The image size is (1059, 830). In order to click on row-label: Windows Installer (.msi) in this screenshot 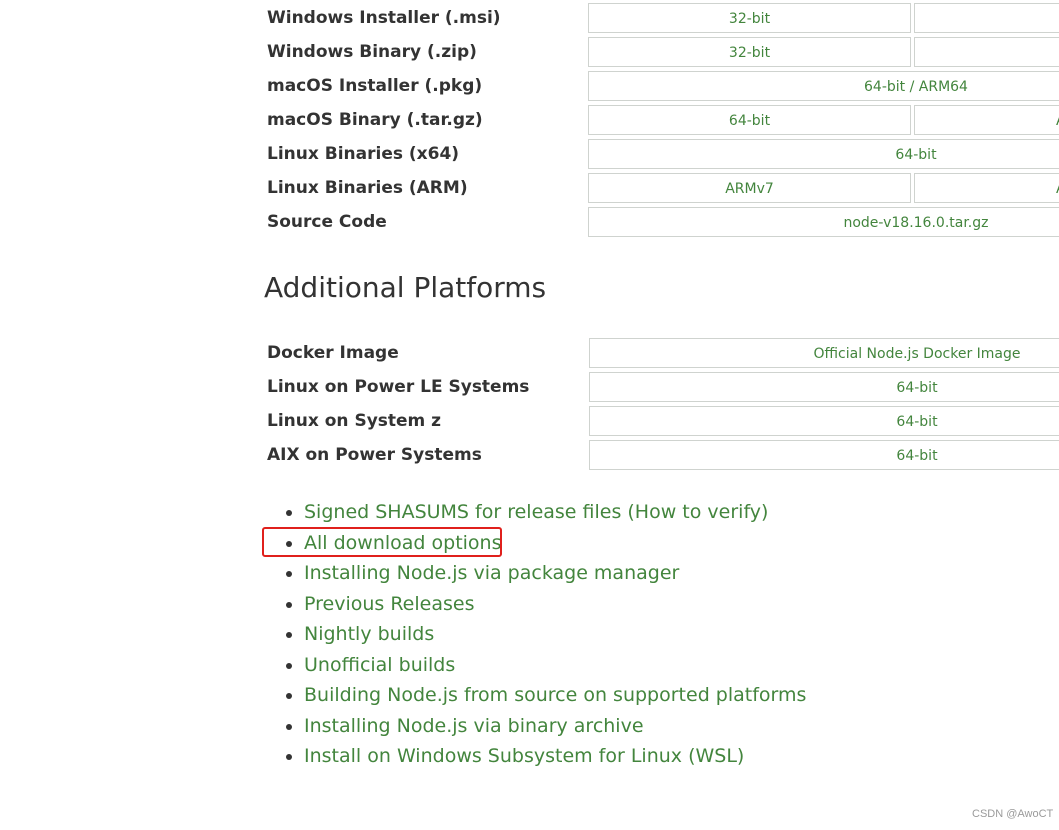, I will do `click(384, 18)`.